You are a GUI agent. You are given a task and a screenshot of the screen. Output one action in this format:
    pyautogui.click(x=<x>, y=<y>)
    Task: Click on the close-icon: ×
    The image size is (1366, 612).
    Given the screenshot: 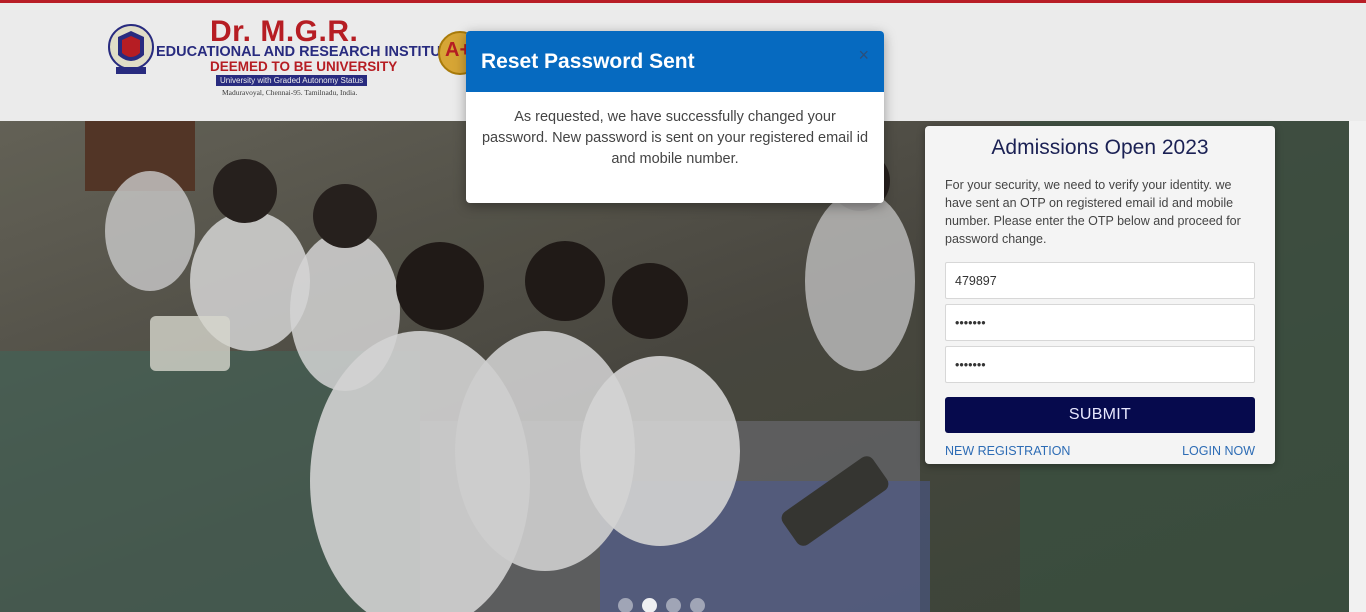 What is the action you would take?
    pyautogui.click(x=863, y=55)
    